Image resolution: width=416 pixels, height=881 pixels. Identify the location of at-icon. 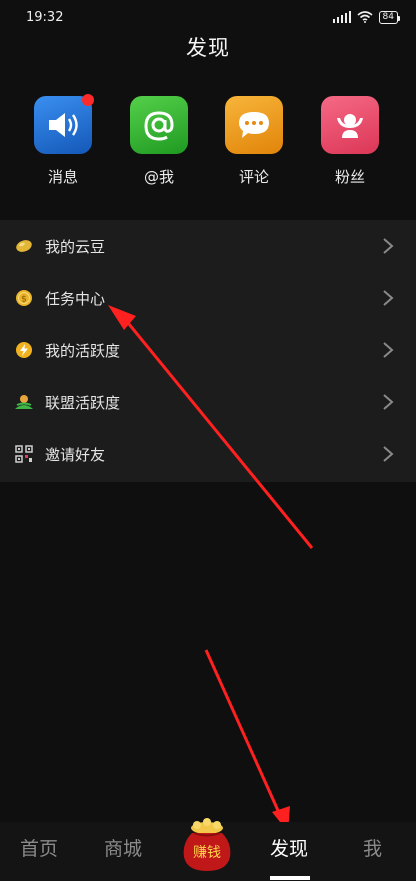
(159, 125).